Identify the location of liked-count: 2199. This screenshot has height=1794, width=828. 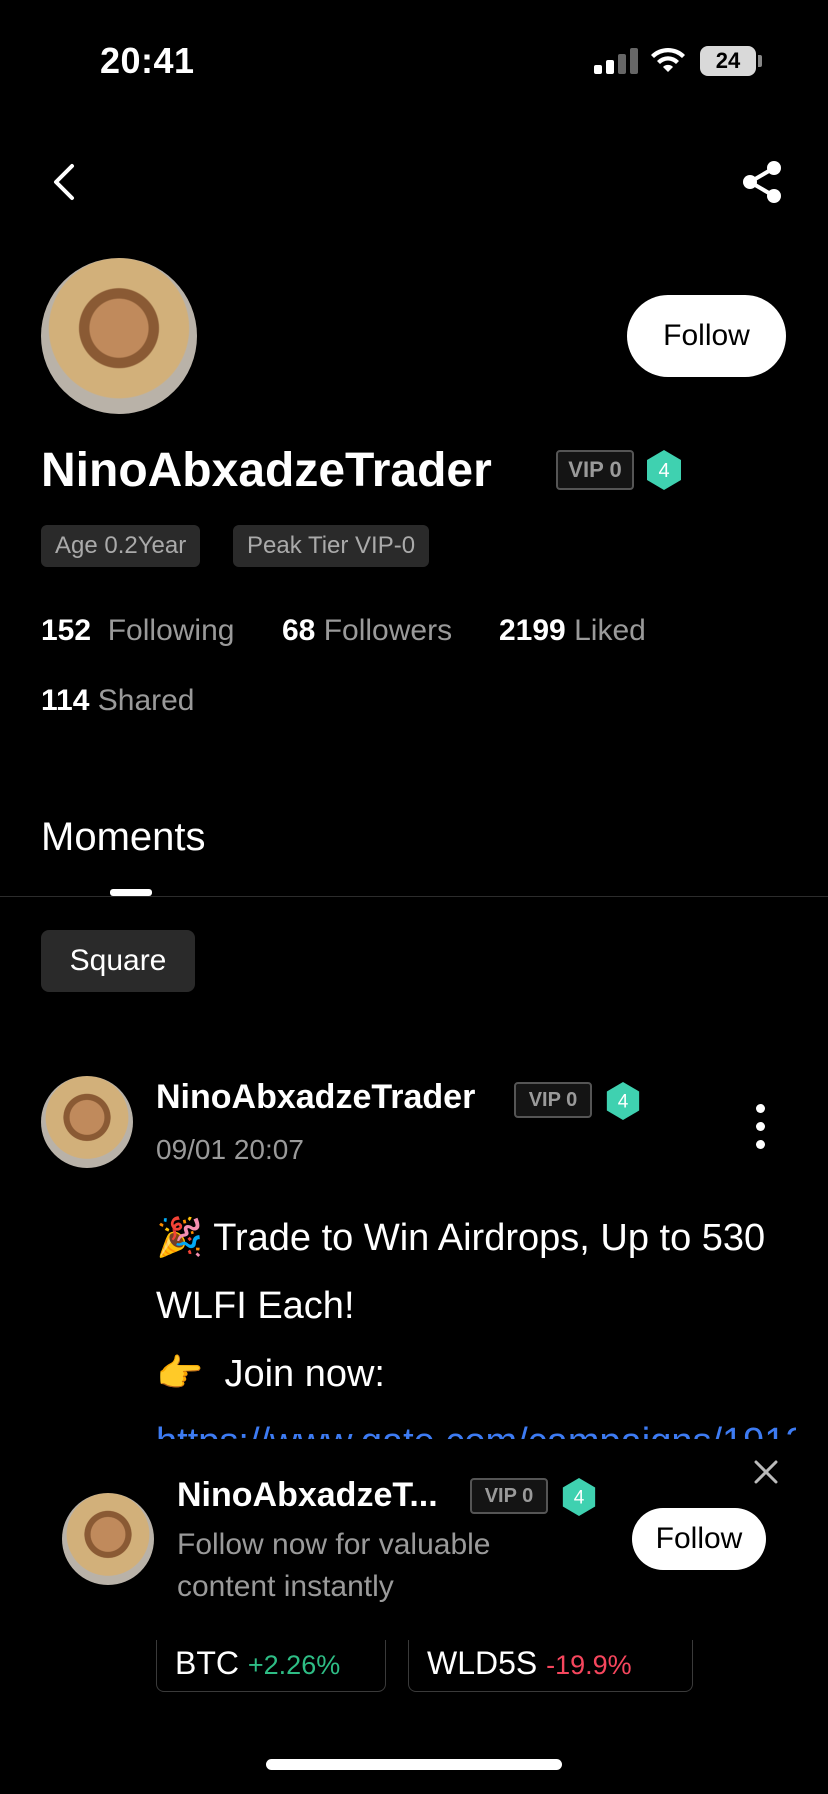
(532, 630).